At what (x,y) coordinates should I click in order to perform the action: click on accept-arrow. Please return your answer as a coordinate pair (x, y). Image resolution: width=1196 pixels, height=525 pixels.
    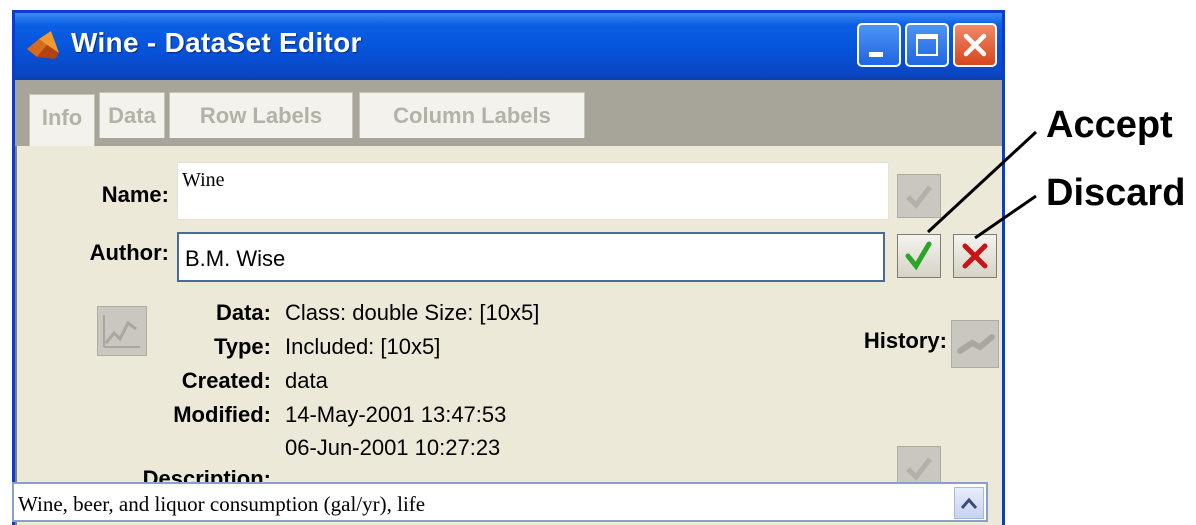
    Looking at the image, I should click on (982, 182).